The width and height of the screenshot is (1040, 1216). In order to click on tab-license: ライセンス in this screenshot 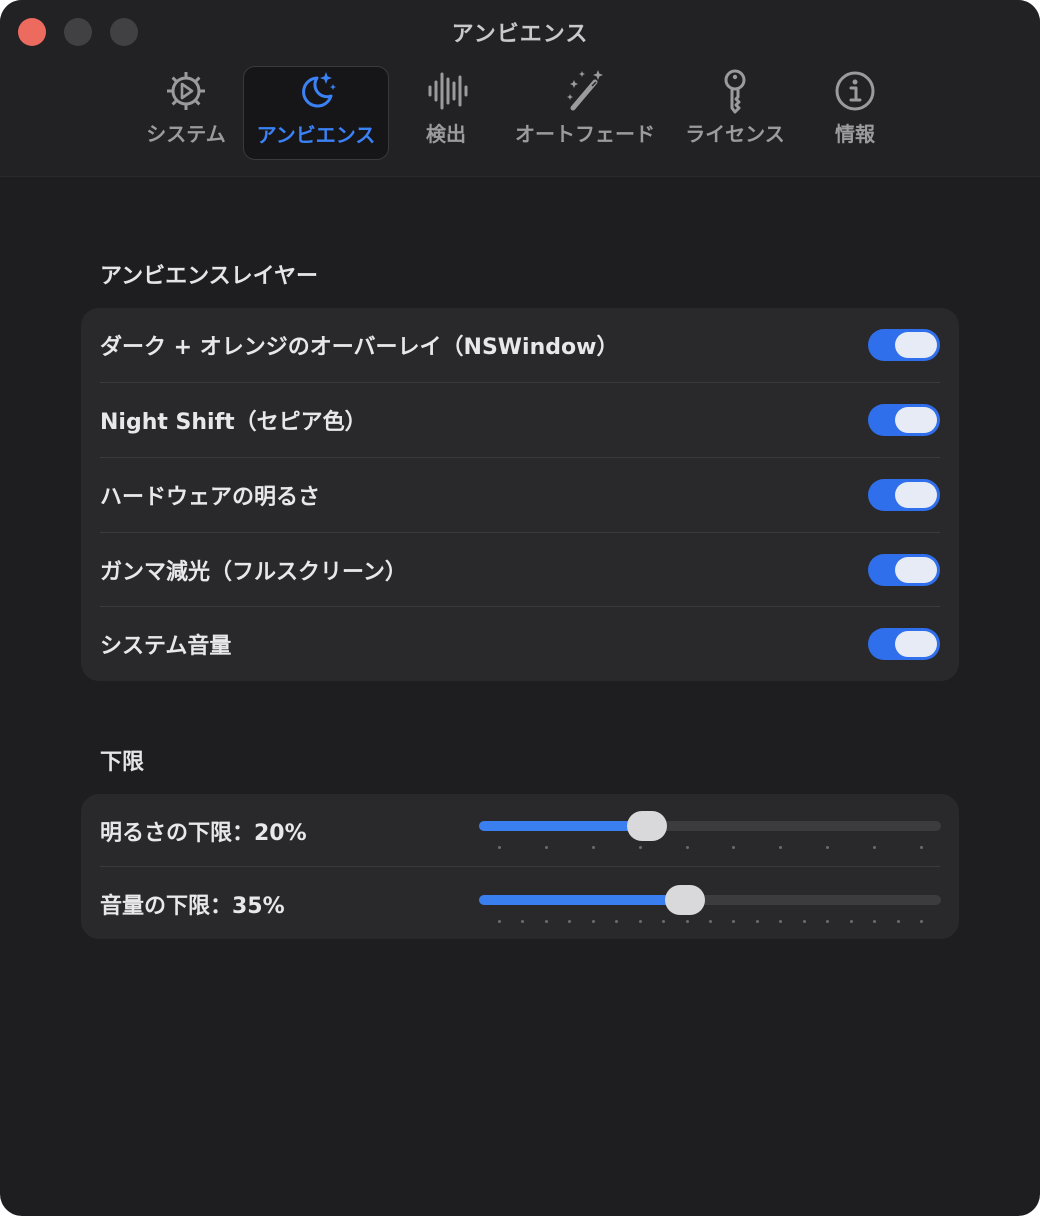, I will do `click(735, 112)`.